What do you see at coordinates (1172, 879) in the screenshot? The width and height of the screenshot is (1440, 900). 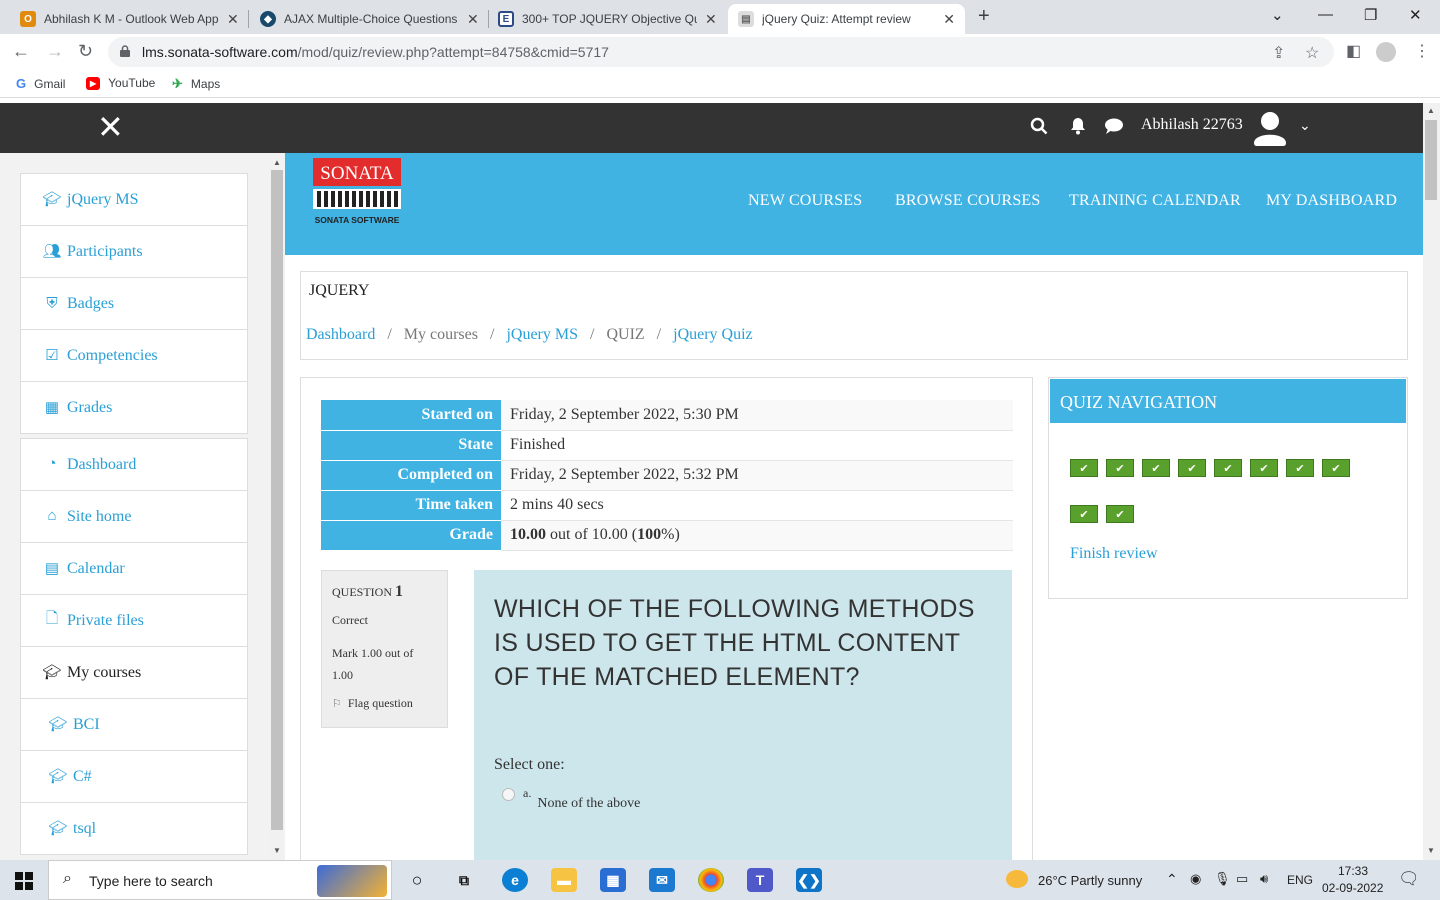 I see `tray-chevron-icon: ⌃` at bounding box center [1172, 879].